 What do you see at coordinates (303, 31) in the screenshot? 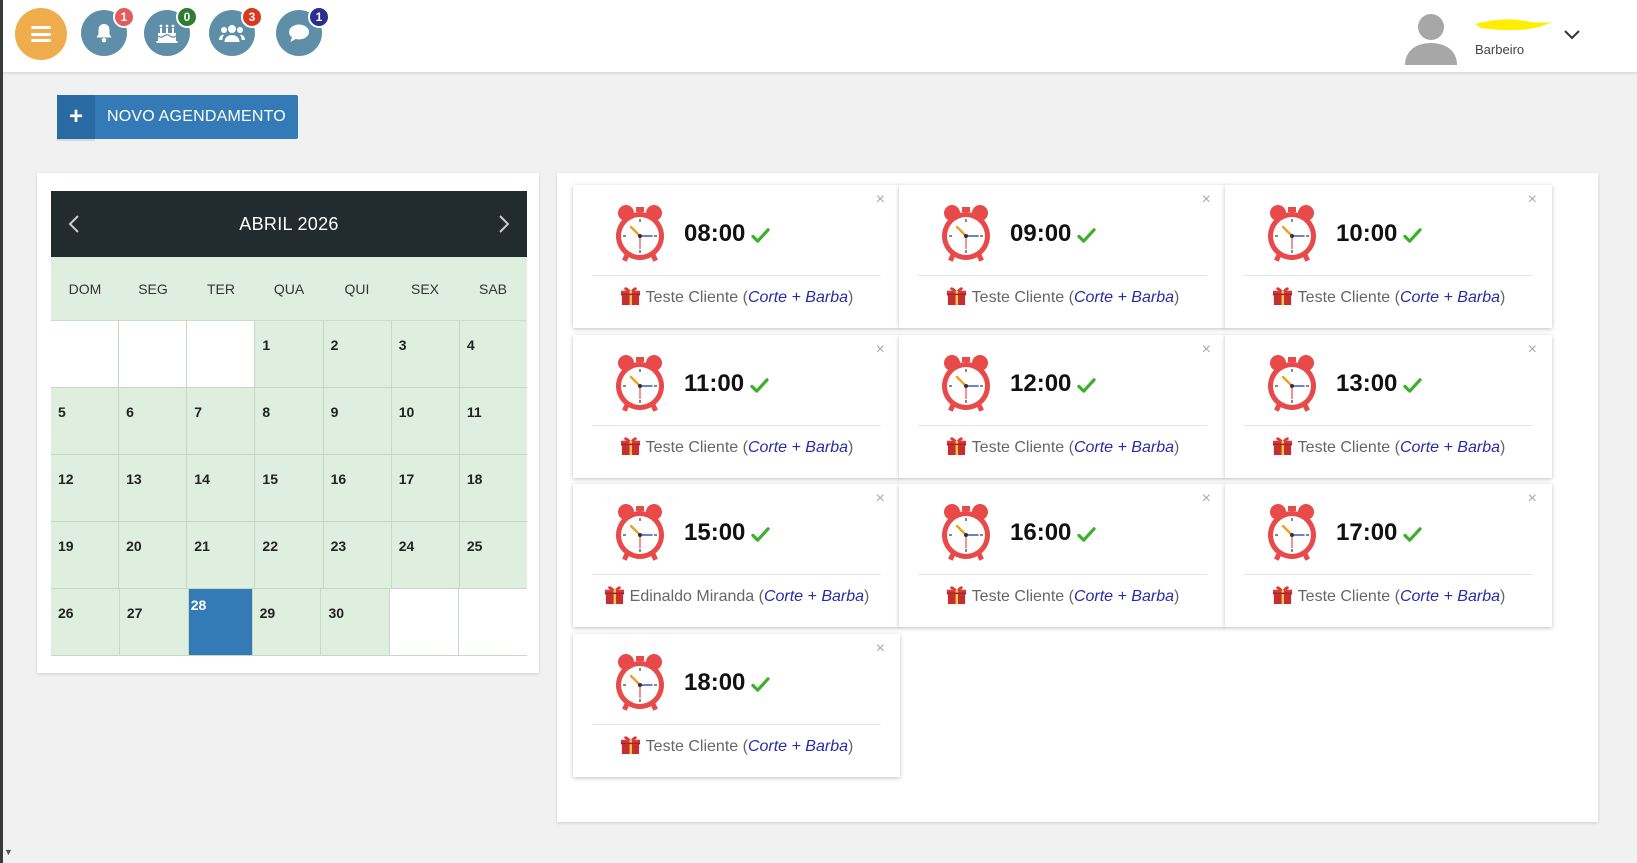
I see `messages-button: 1` at bounding box center [303, 31].